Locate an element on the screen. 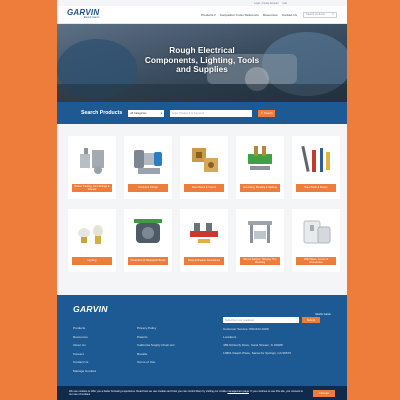 The height and width of the screenshot is (400, 400). category-card-strut-support: Strut & Support, Hanging, Box Mounting is located at coordinates (260, 240).